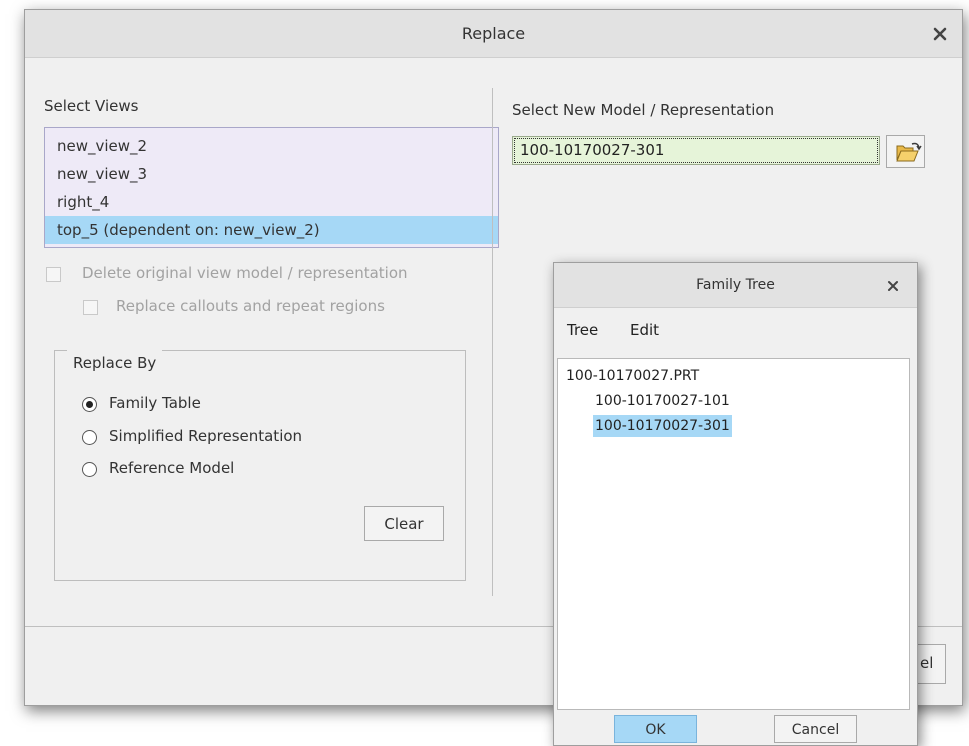  Describe the element at coordinates (632, 376) in the screenshot. I see `tree-node-root: 100-10170027.PRT` at that location.